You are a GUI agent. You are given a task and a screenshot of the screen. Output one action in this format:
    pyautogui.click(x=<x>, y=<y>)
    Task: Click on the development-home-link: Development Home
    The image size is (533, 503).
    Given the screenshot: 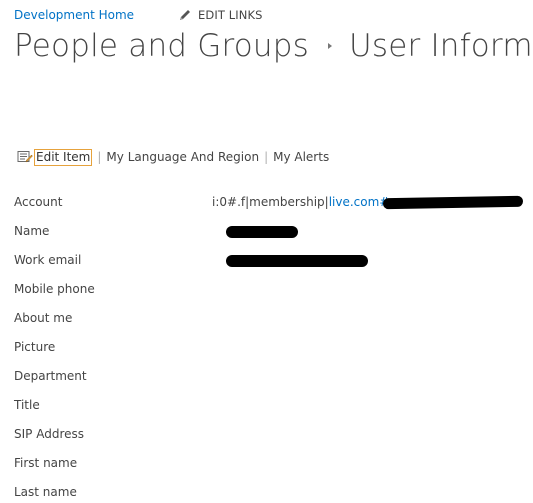 What is the action you would take?
    pyautogui.click(x=74, y=15)
    